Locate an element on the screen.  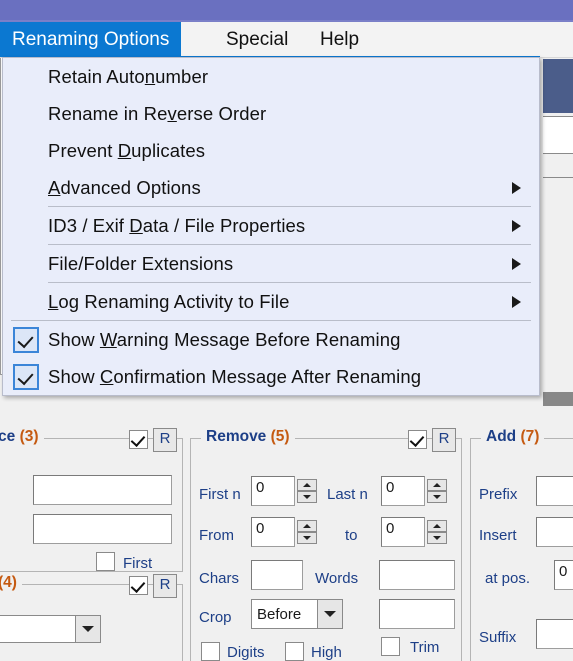
group-4-combo is located at coordinates (50, 629).